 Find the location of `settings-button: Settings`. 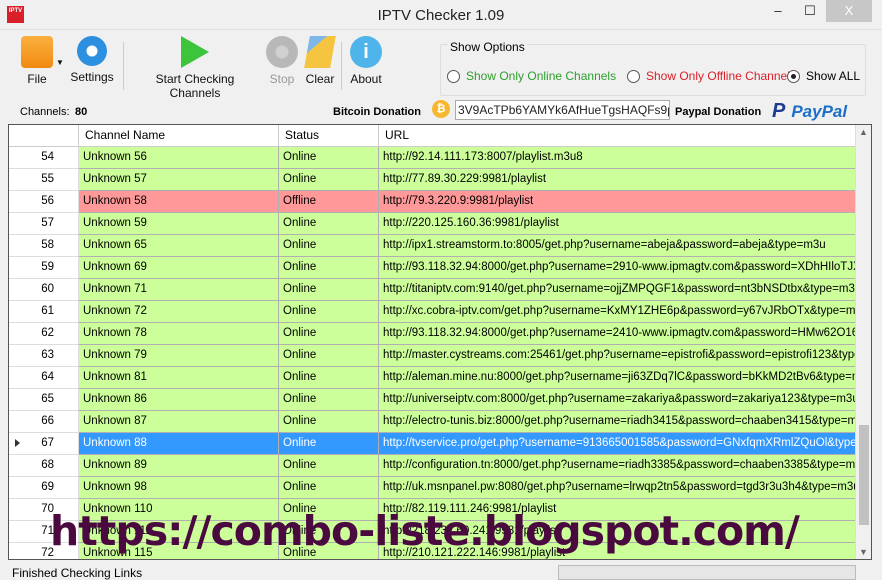

settings-button: Settings is located at coordinates (92, 60).